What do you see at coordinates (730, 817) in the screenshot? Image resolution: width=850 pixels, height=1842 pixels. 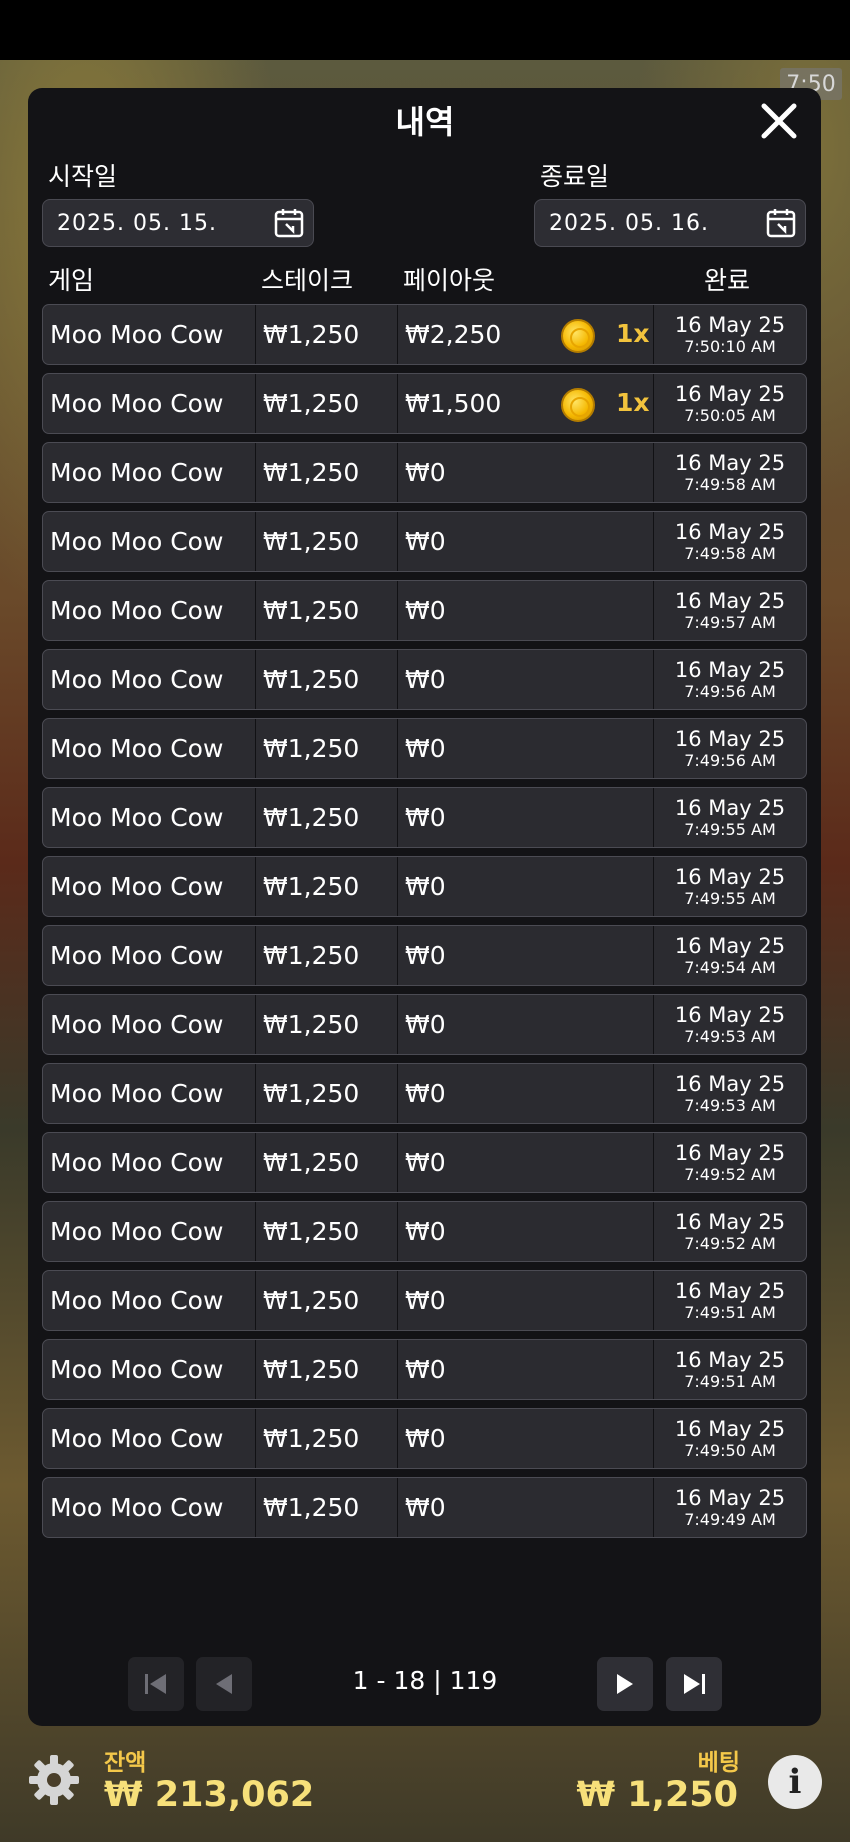 I see `row-completed: 16 May 25 7:49:55 AM` at bounding box center [730, 817].